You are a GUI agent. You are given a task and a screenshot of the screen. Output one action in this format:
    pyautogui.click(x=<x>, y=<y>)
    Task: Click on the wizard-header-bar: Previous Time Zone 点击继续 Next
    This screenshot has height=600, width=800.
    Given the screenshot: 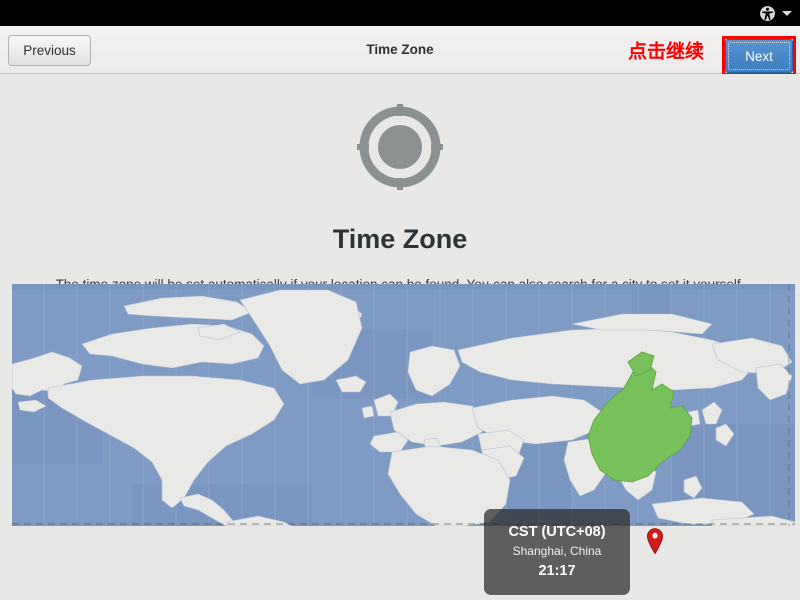 What is the action you would take?
    pyautogui.click(x=400, y=51)
    